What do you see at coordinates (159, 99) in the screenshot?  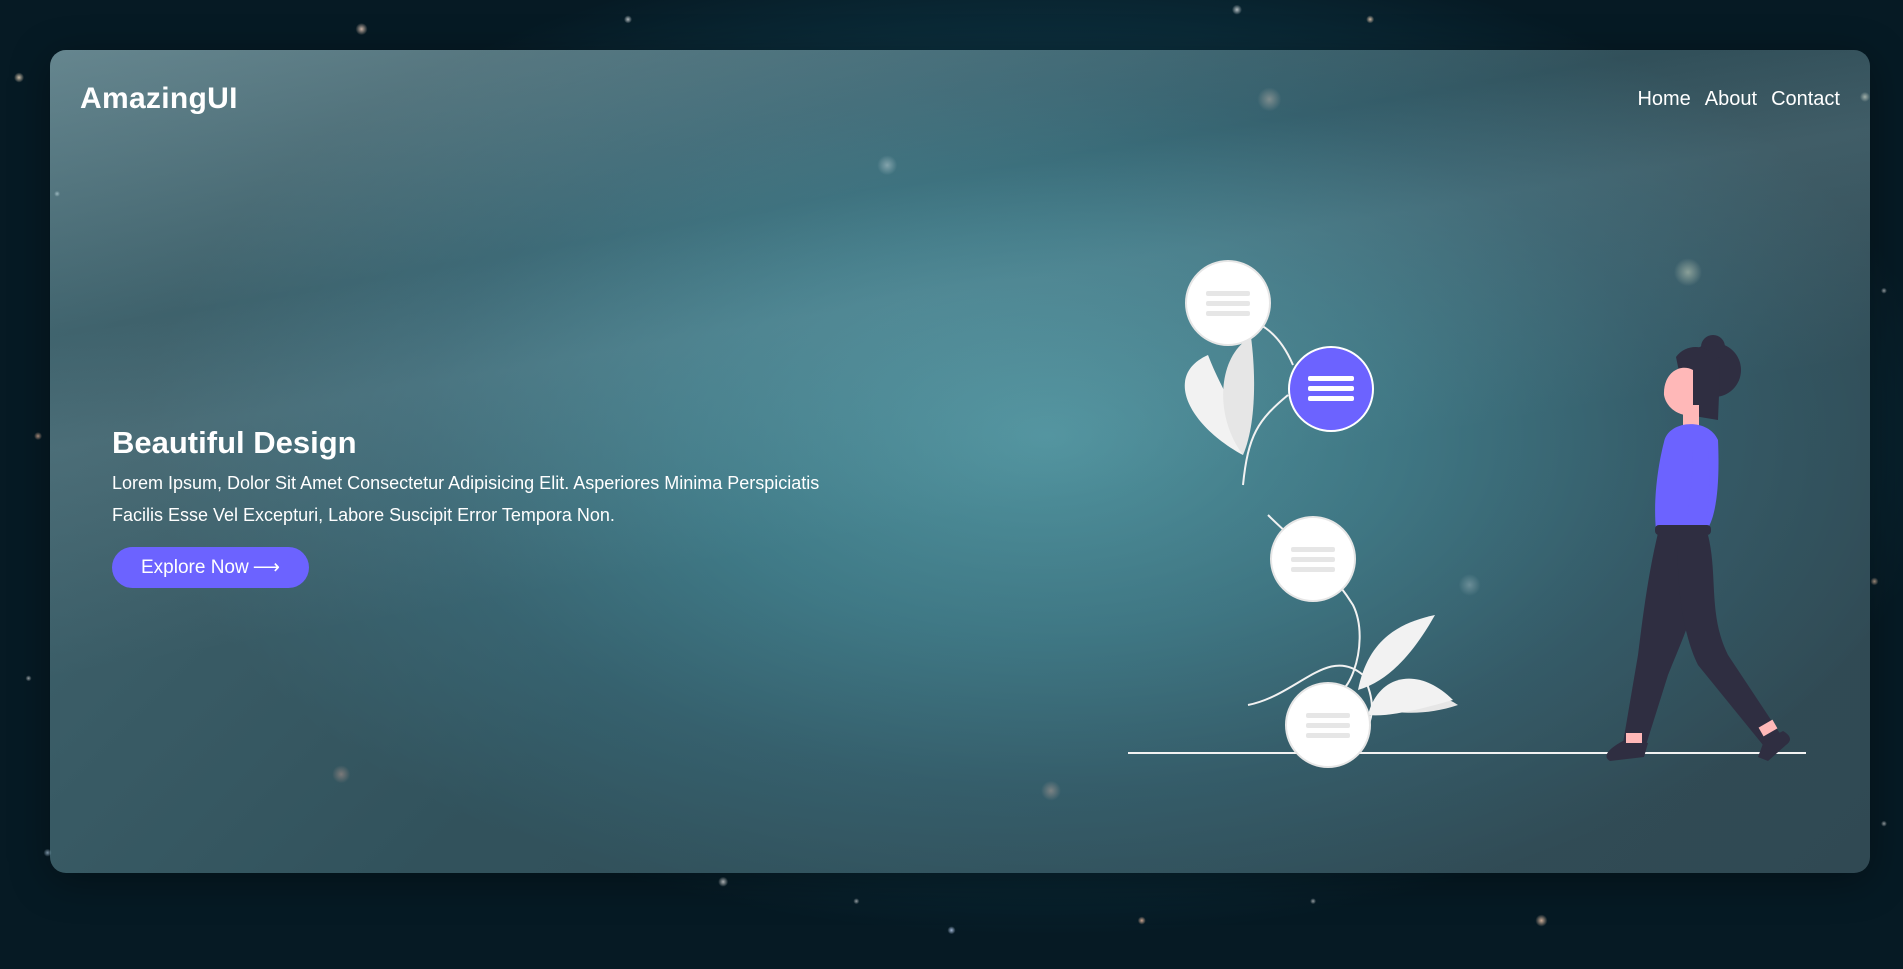 I see `logo: AmazingUI` at bounding box center [159, 99].